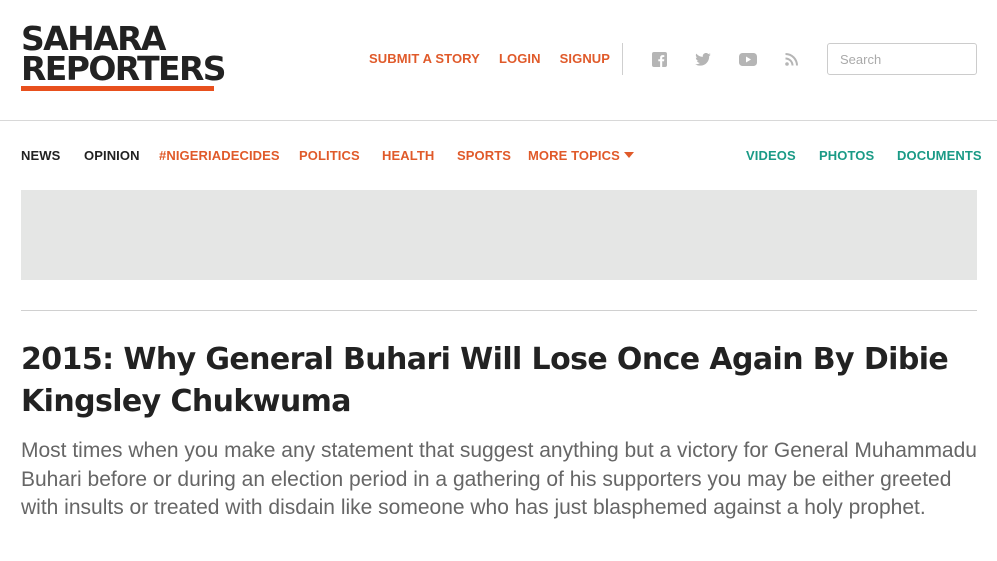  I want to click on rss-icon, so click(791, 59).